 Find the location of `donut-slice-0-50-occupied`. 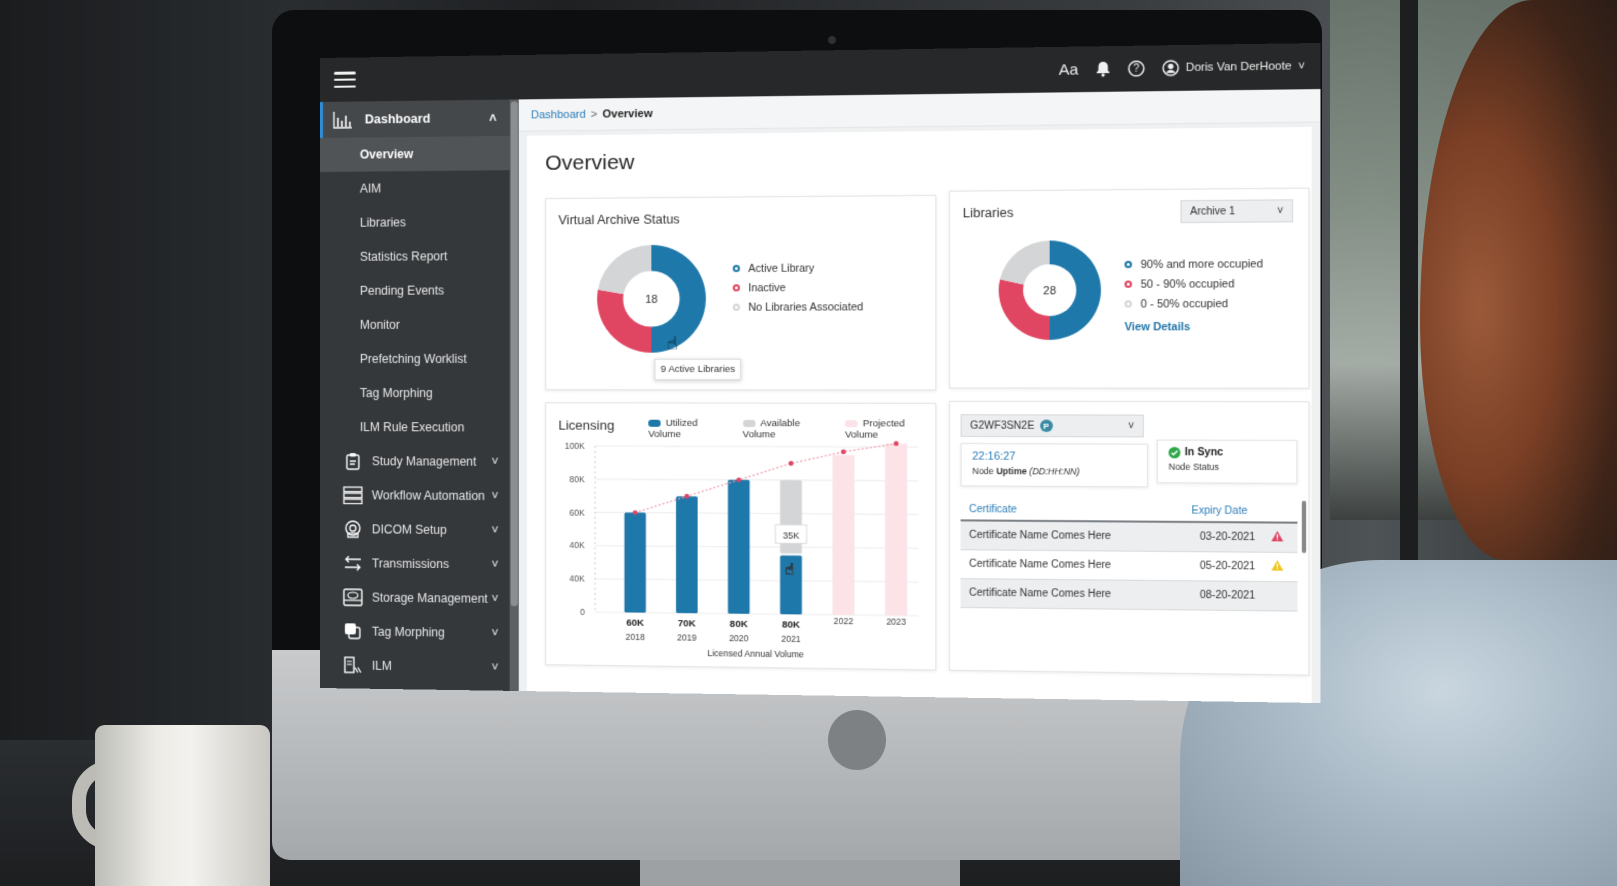

donut-slice-0-50-occupied is located at coordinates (1024, 262).